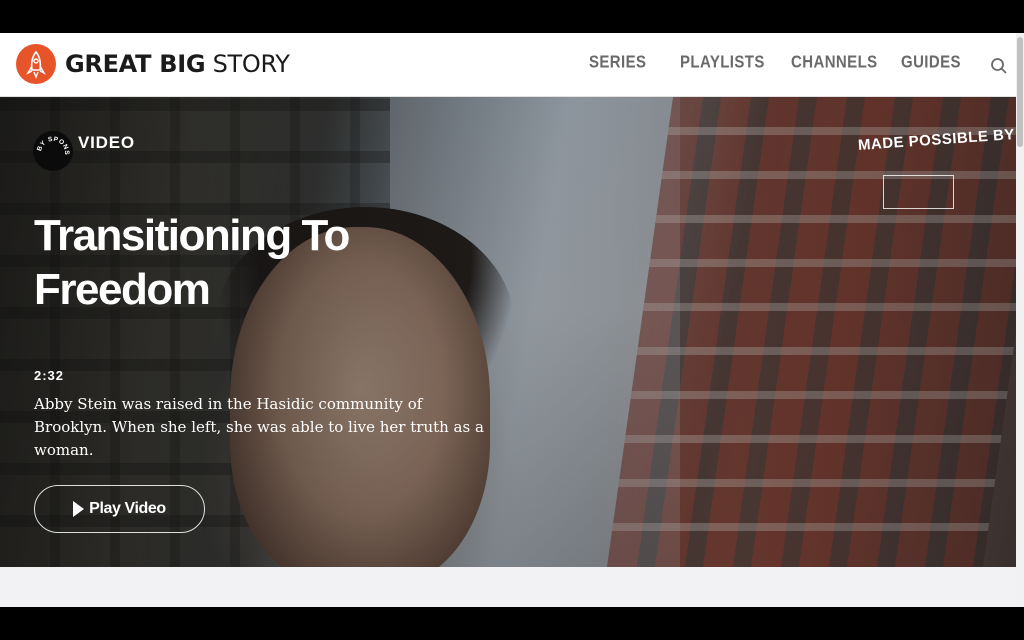  What do you see at coordinates (36, 64) in the screenshot?
I see `rocket-logo-icon` at bounding box center [36, 64].